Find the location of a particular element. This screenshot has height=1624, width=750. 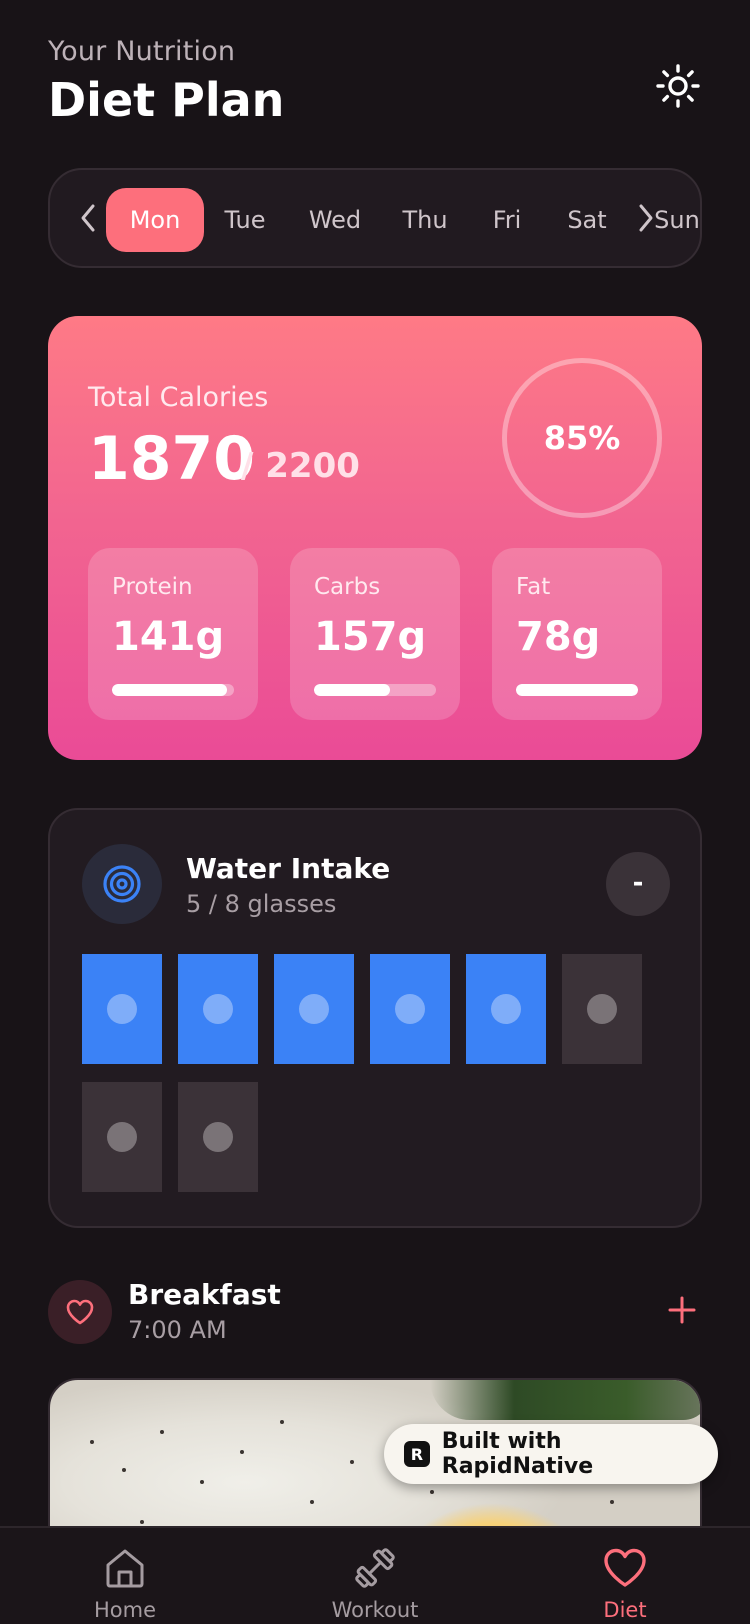

calories-percent: 85% is located at coordinates (582, 438).